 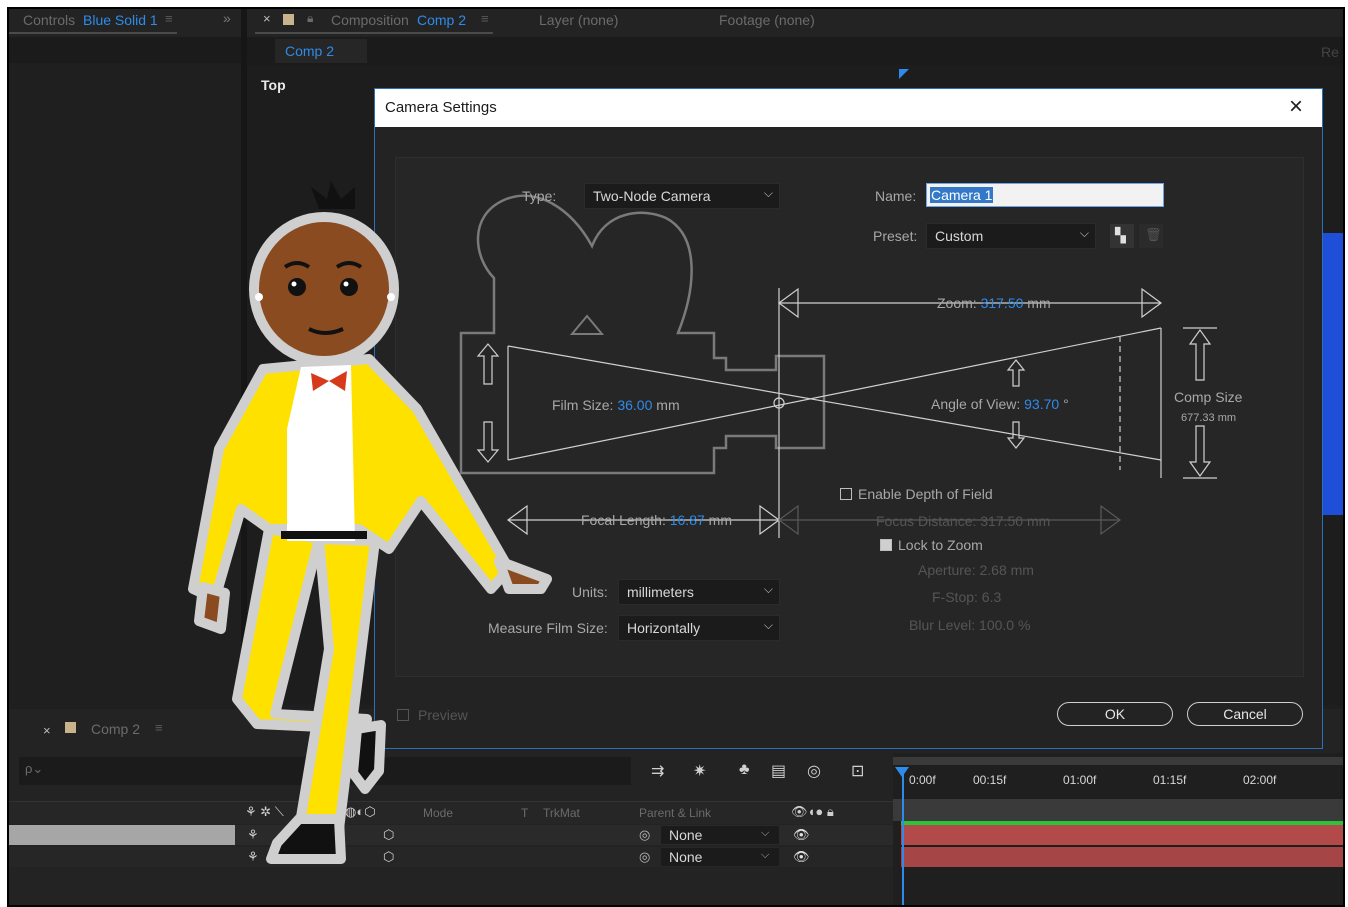 I want to click on sub-tab-comp2: Comp 2, so click(x=321, y=51).